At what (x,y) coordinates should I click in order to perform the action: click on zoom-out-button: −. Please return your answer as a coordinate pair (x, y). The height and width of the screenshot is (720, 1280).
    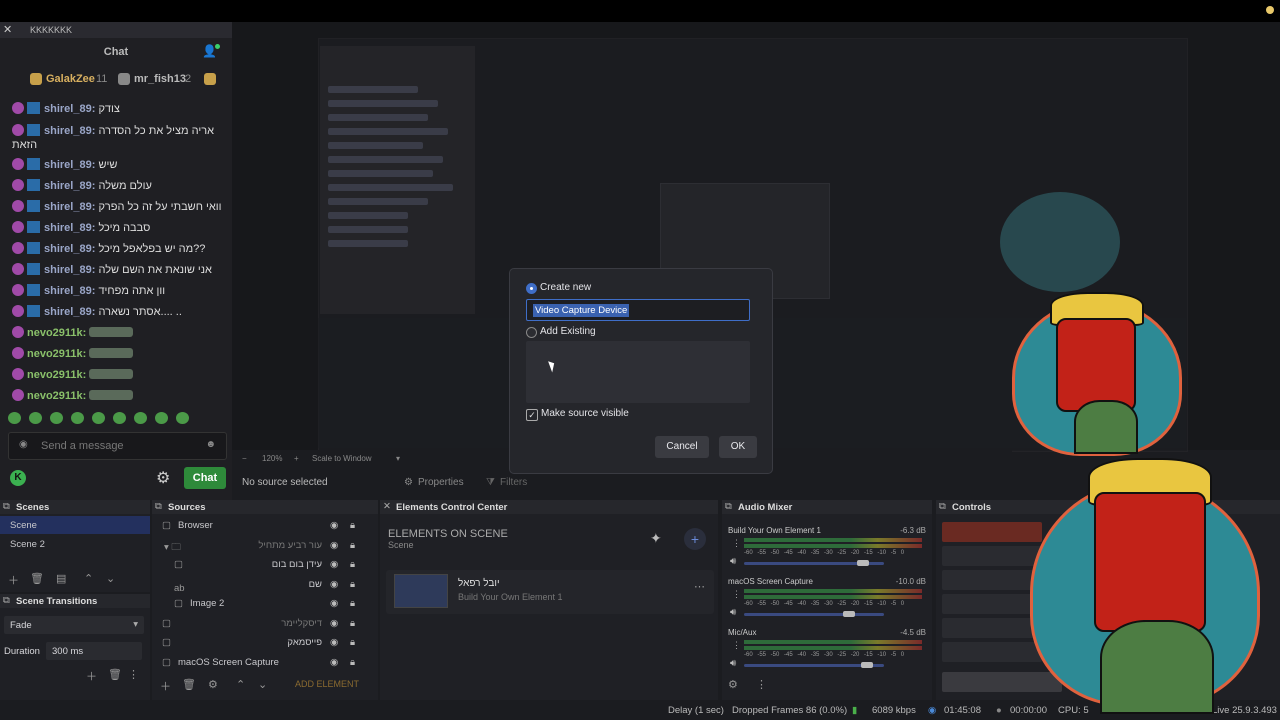
    Looking at the image, I should click on (244, 458).